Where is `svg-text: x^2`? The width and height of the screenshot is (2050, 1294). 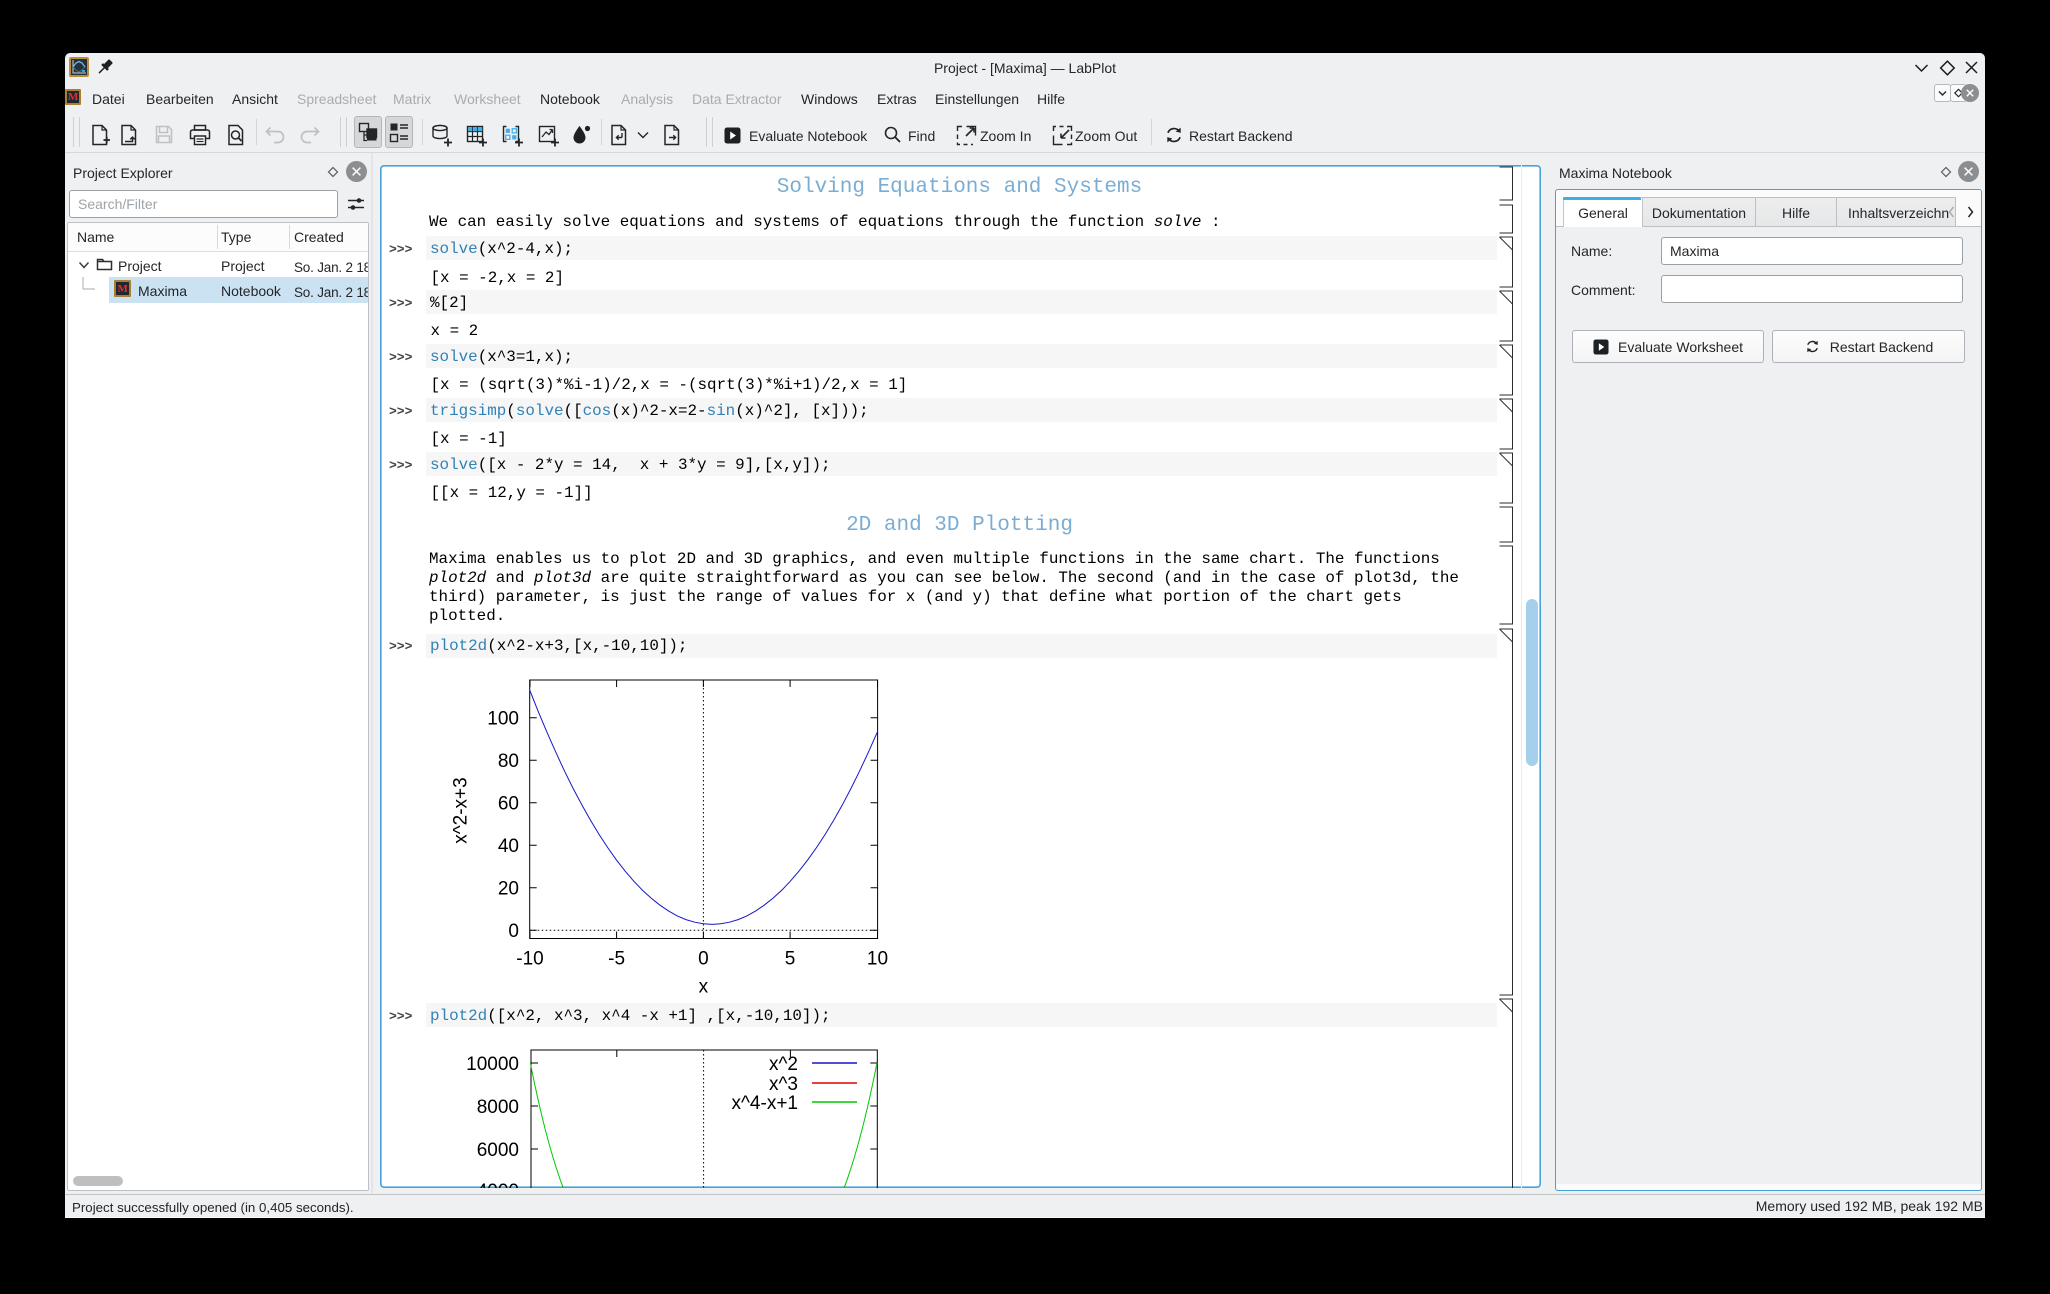 svg-text: x^2 is located at coordinates (783, 1064).